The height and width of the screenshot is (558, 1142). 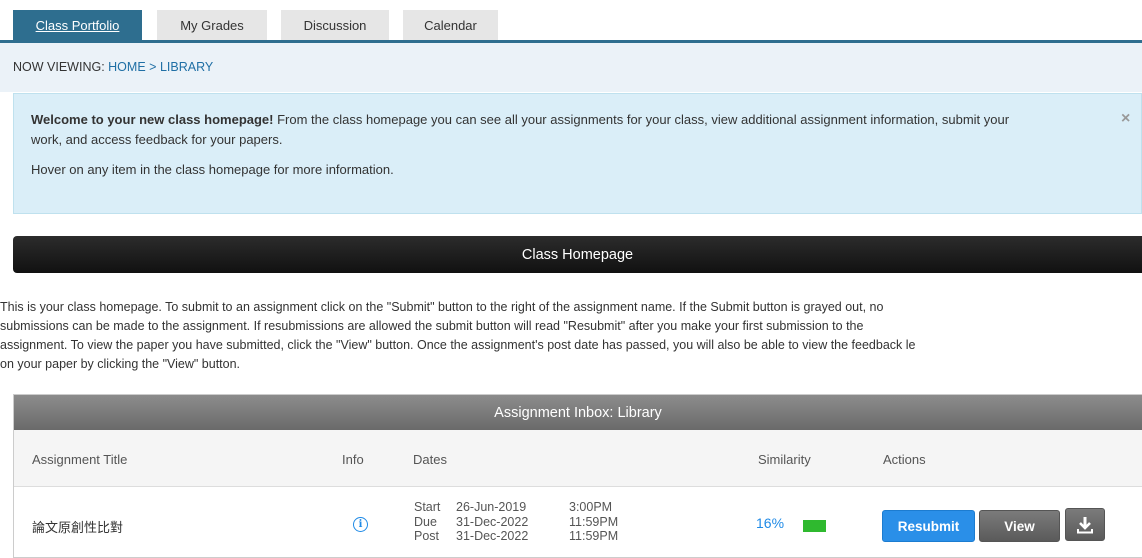 I want to click on date-value: 26-Jun-2019, so click(x=491, y=507).